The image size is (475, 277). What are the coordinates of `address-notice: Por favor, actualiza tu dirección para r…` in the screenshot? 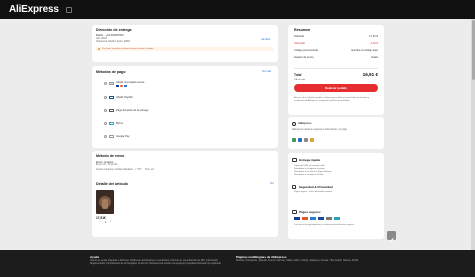 It's located at (185, 49).